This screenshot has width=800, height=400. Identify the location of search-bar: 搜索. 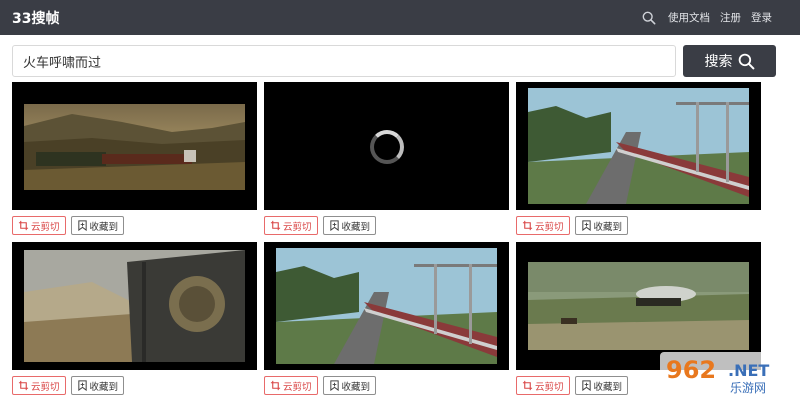
(394, 61).